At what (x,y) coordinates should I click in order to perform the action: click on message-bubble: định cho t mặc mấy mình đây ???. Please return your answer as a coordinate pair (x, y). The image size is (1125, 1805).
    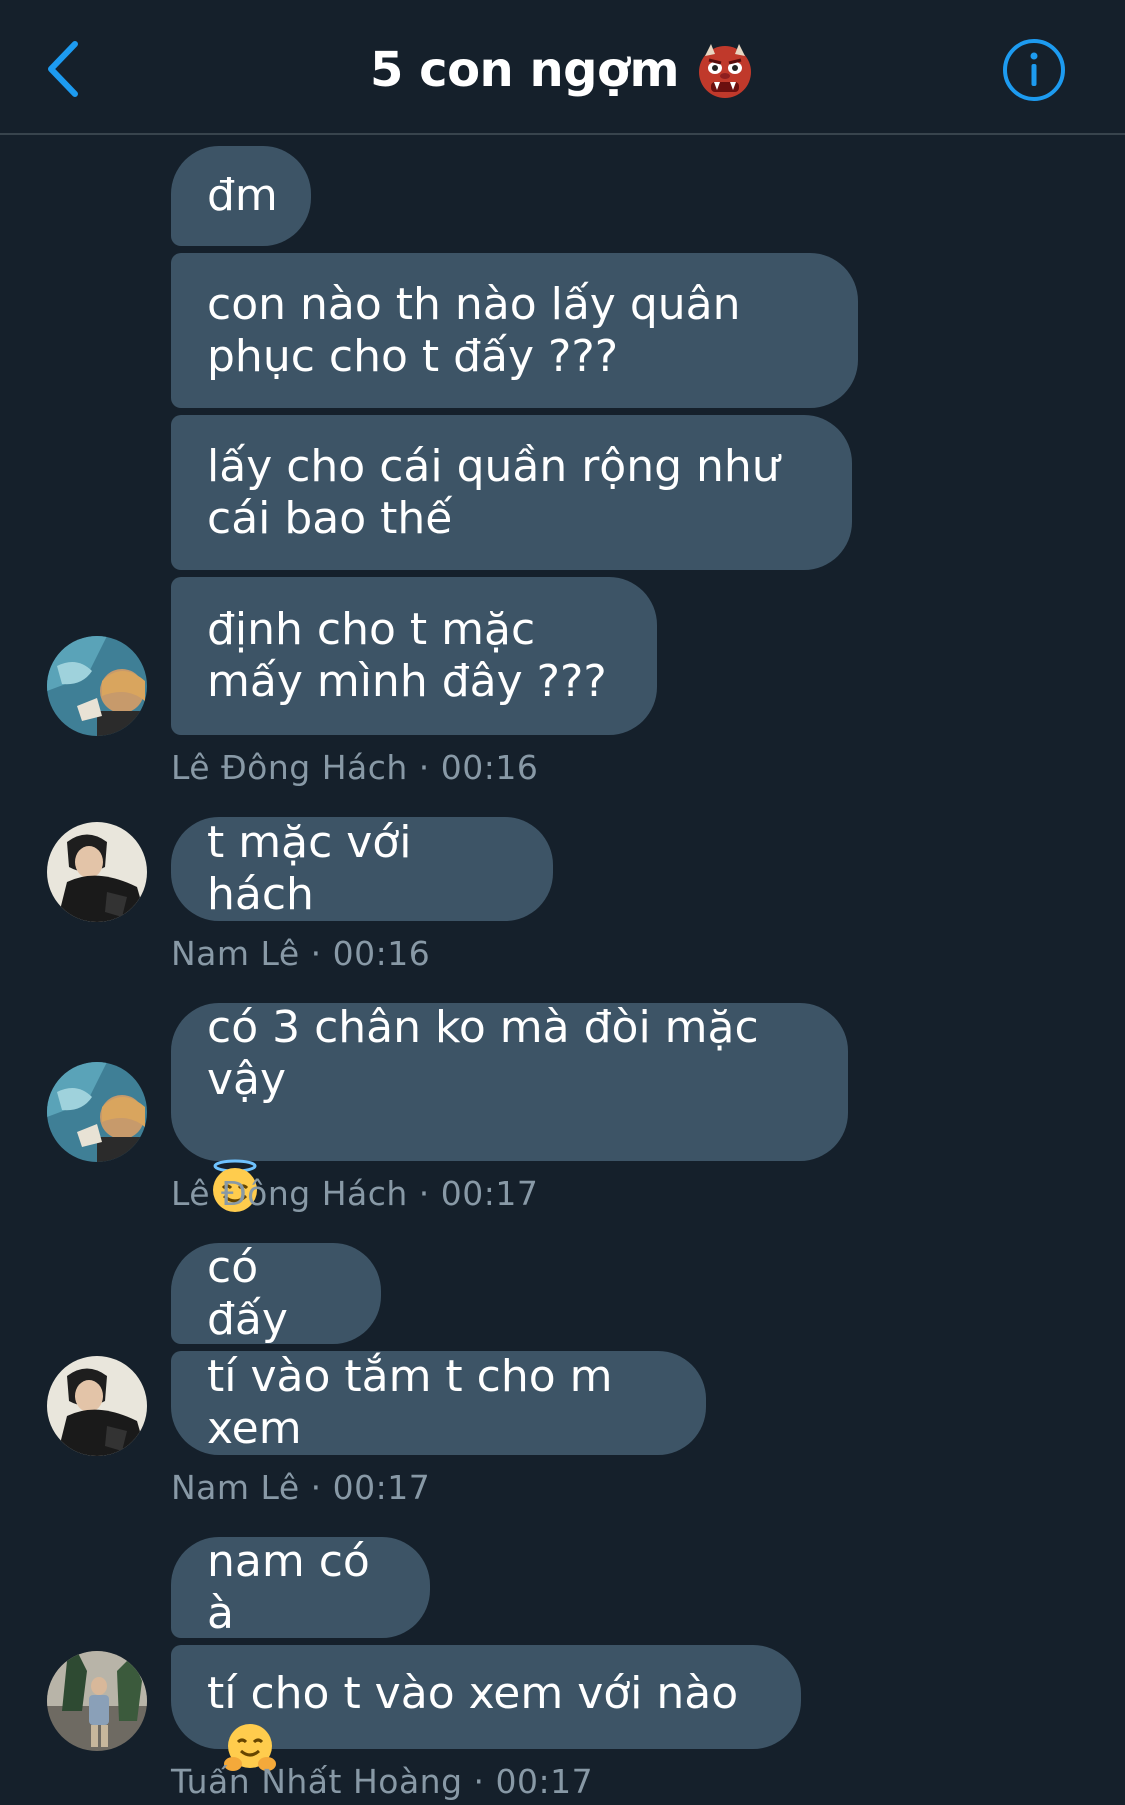
    Looking at the image, I should click on (414, 656).